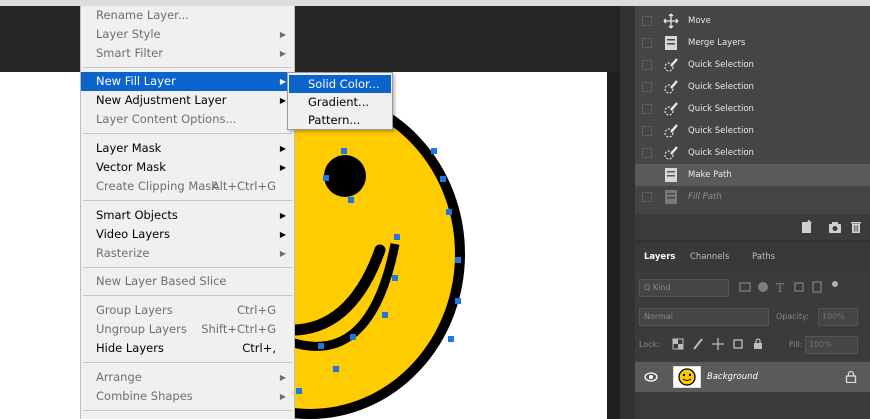 This screenshot has height=419, width=870. I want to click on history-item-move: Move, so click(752, 21).